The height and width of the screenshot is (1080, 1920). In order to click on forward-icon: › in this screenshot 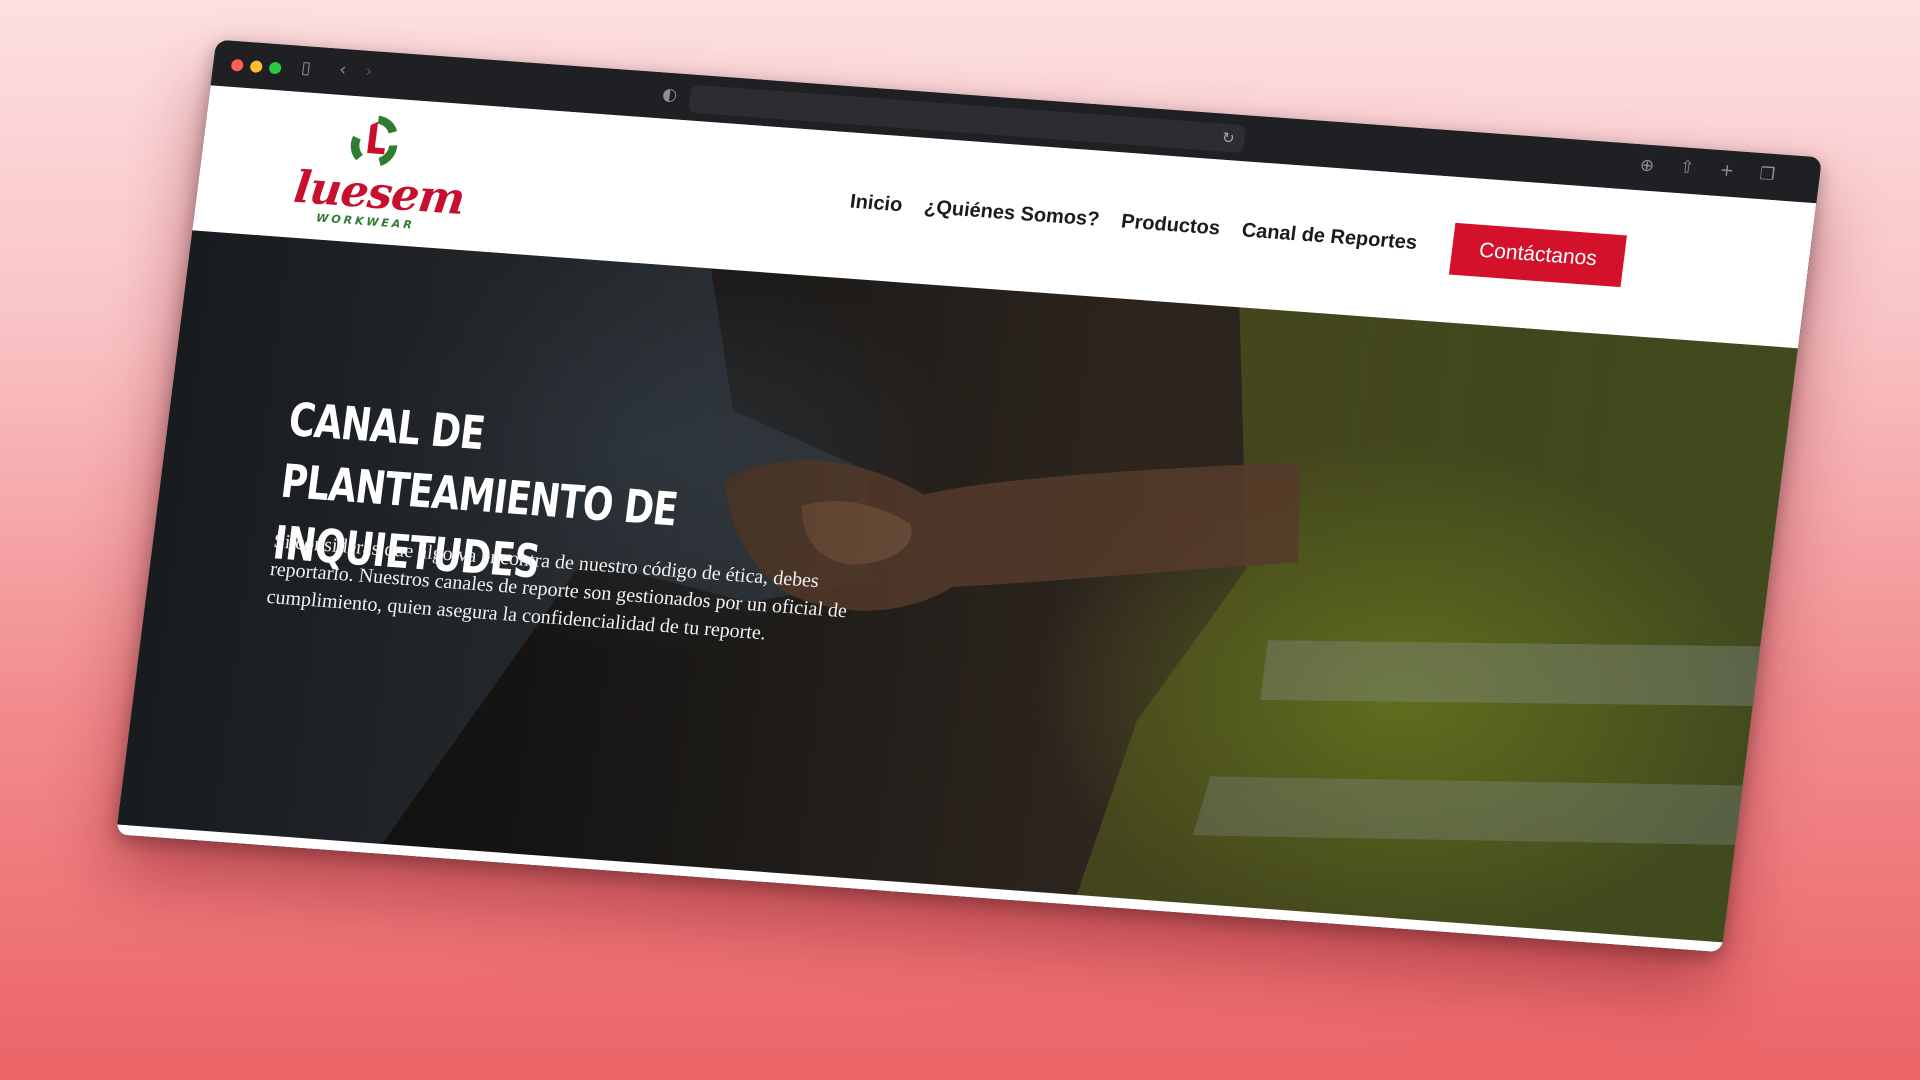, I will do `click(368, 72)`.